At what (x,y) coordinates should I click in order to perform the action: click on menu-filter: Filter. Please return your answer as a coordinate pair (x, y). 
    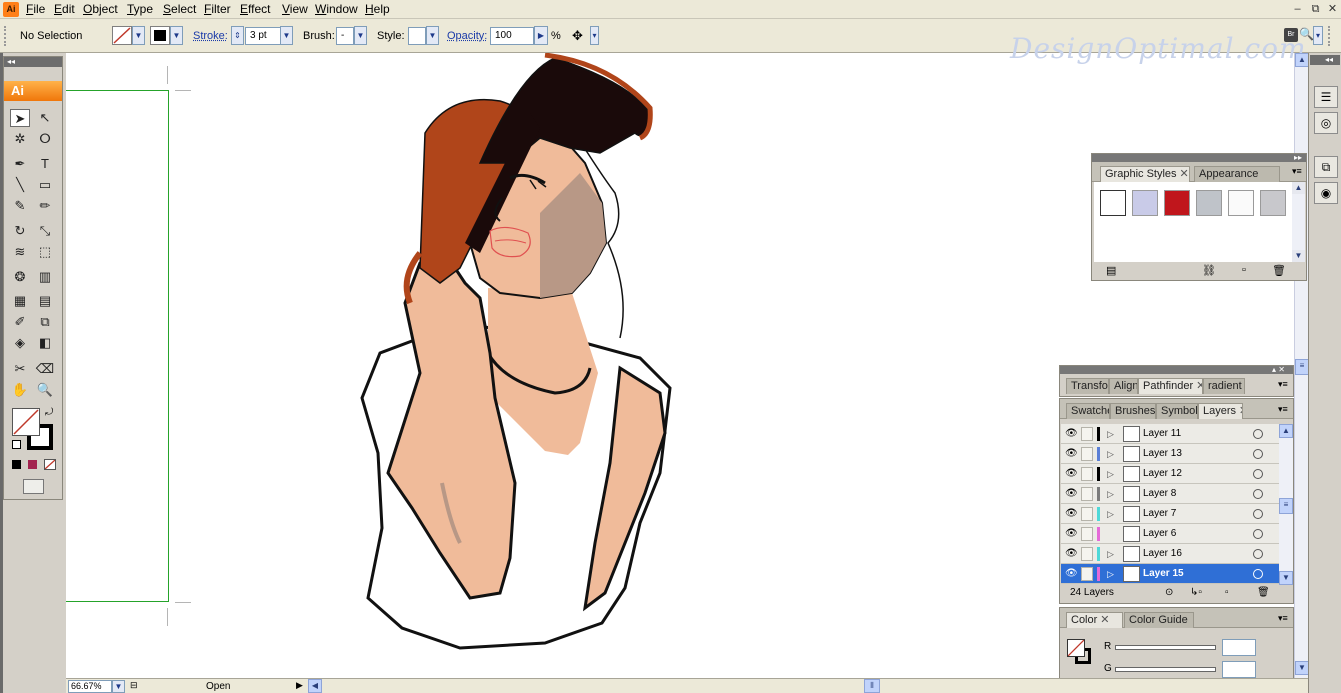
    Looking at the image, I should click on (217, 9).